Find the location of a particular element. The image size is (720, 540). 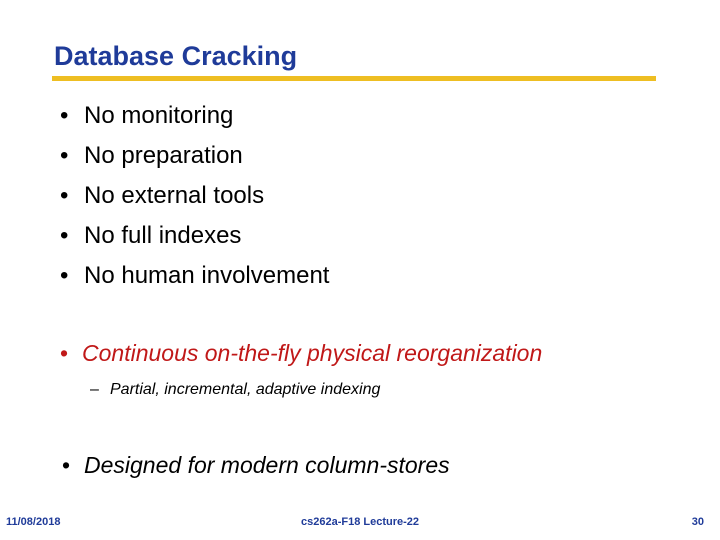

sub-bullet-label: Partial, incremental, adaptive indexing is located at coordinates (245, 389).